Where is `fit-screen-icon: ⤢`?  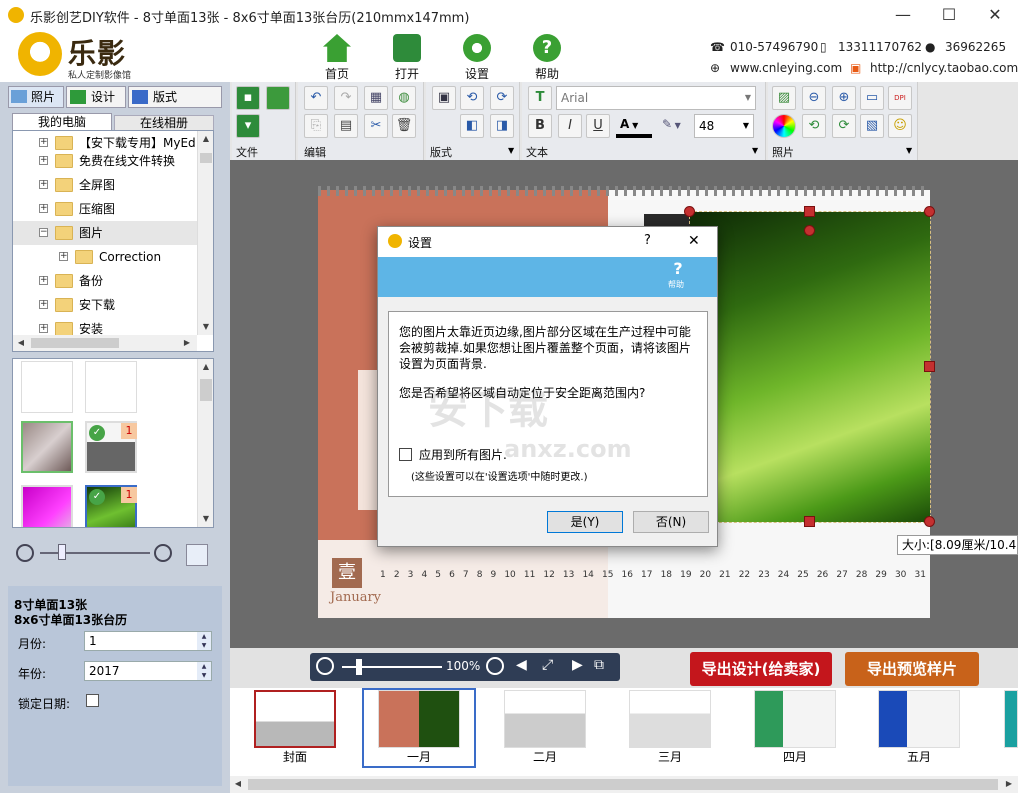
fit-screen-icon: ⤢ is located at coordinates (547, 665).